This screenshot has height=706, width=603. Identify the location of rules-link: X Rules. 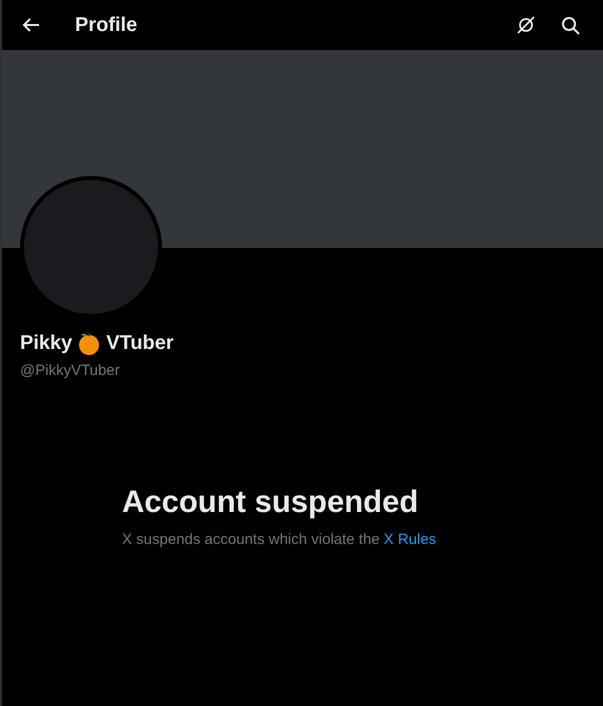
(410, 539).